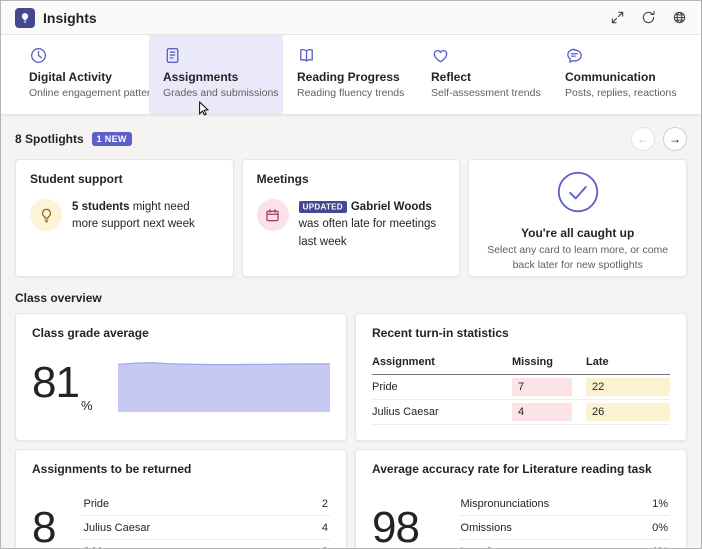 The height and width of the screenshot is (549, 702). I want to click on card-title: Assignments to be returned, so click(112, 469).